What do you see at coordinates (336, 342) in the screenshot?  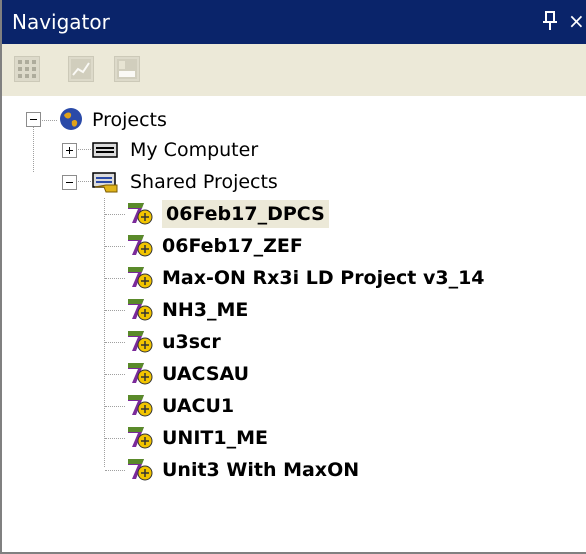 I see `tree-node-project: u3scr` at bounding box center [336, 342].